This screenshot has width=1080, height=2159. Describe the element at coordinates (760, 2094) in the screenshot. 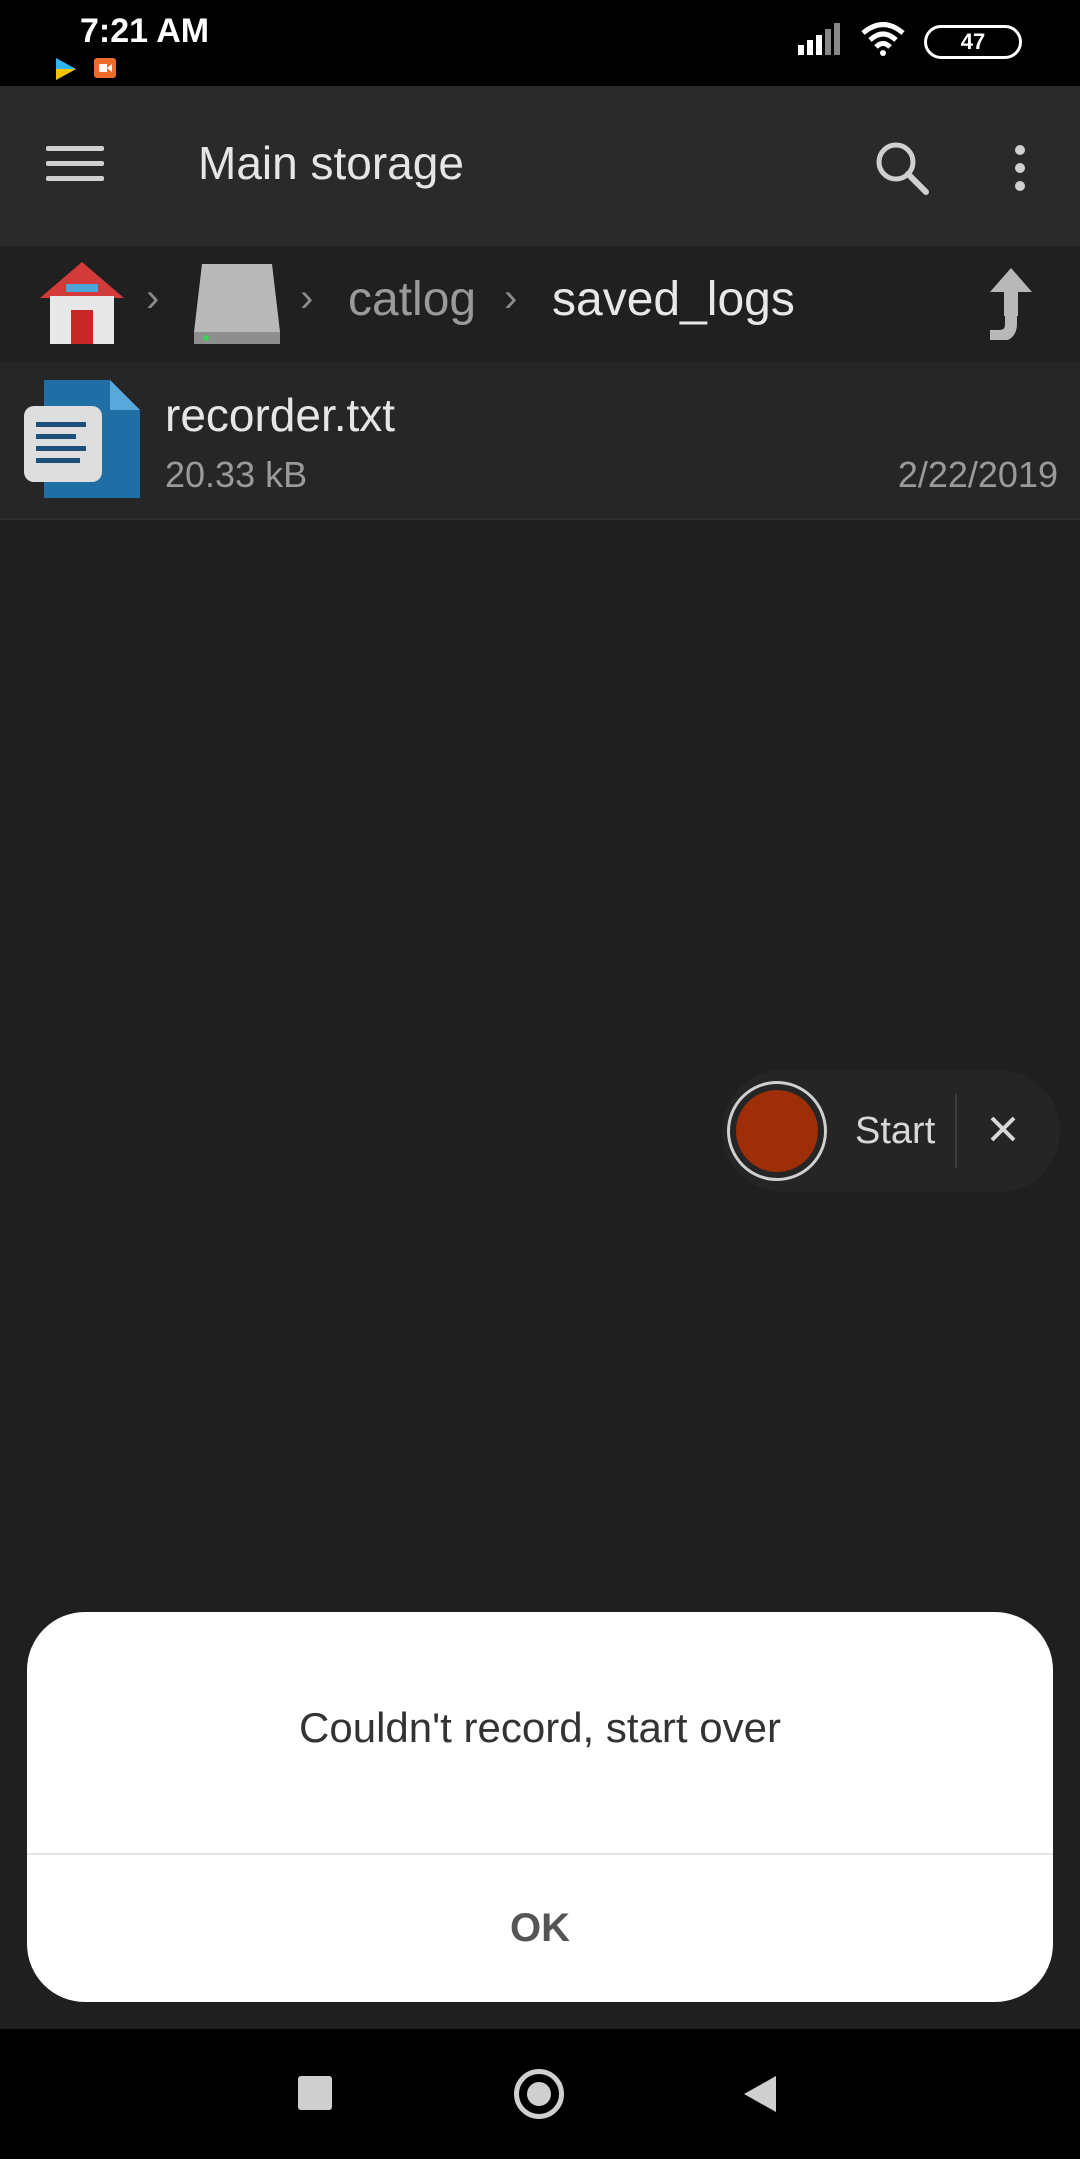

I see `back-icon` at that location.